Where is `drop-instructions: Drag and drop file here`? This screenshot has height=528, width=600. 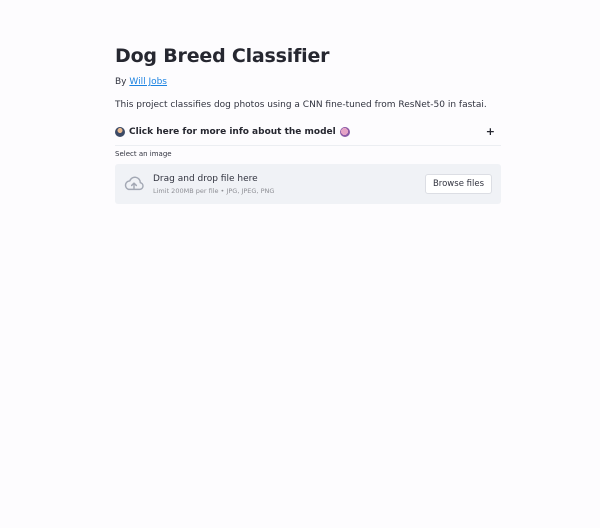
drop-instructions: Drag and drop file here is located at coordinates (205, 179).